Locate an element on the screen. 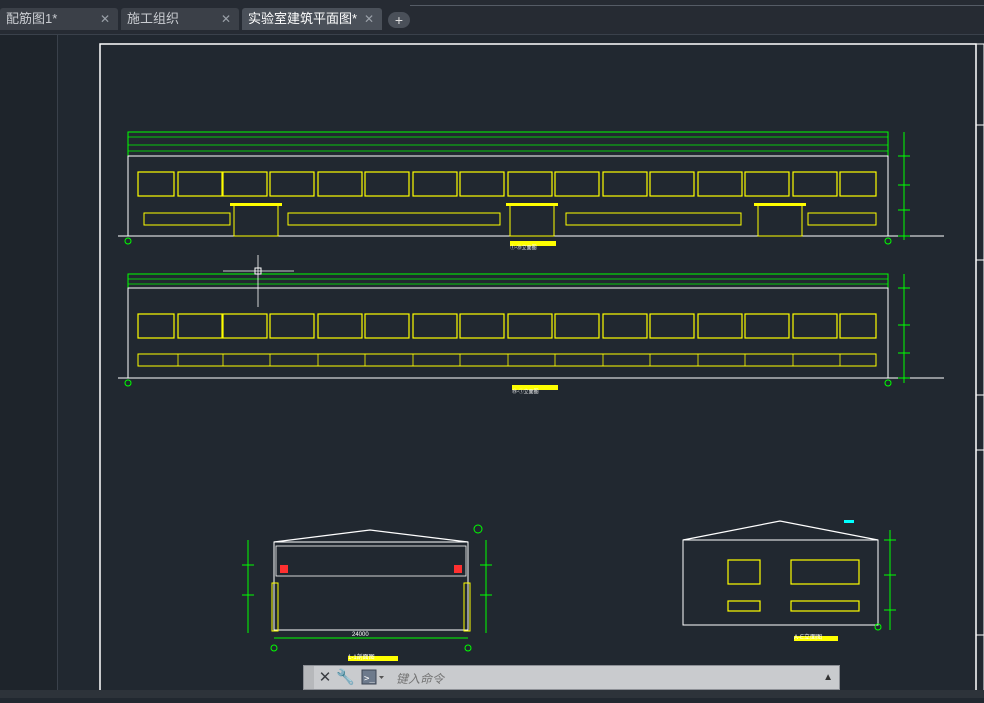  left-panel is located at coordinates (29, 366).